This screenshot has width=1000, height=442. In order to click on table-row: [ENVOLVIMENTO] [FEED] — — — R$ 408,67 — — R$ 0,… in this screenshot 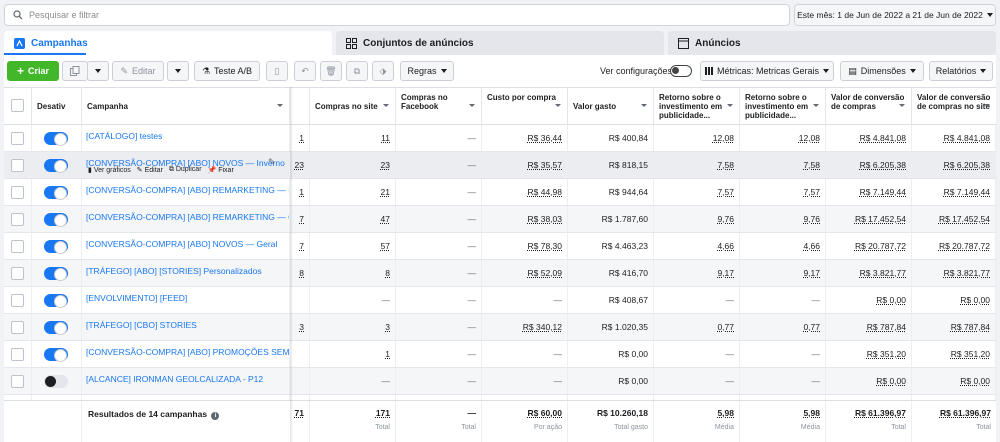, I will do `click(500, 300)`.